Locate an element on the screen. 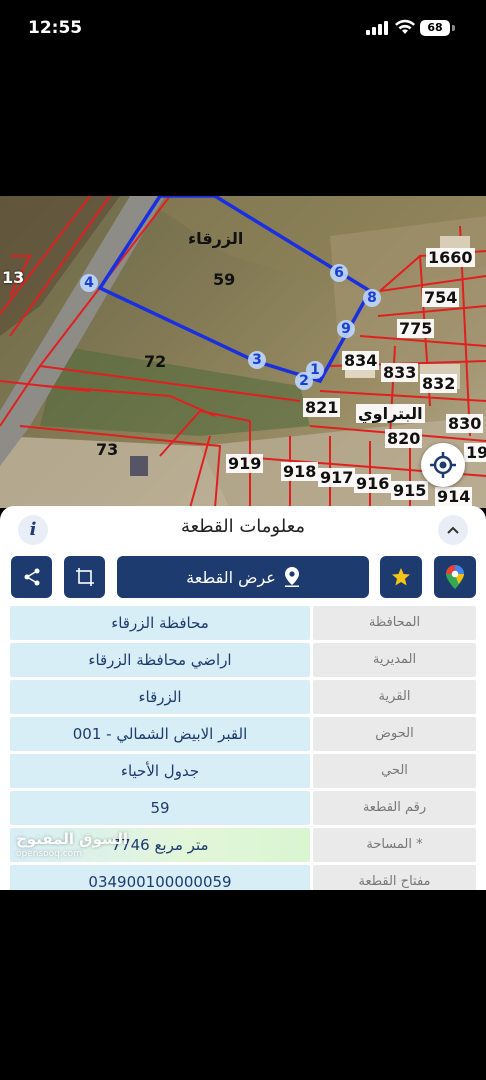 The image size is (486, 1080). info-row-neighborhood: جدول الأحياء الحي is located at coordinates (243, 771).